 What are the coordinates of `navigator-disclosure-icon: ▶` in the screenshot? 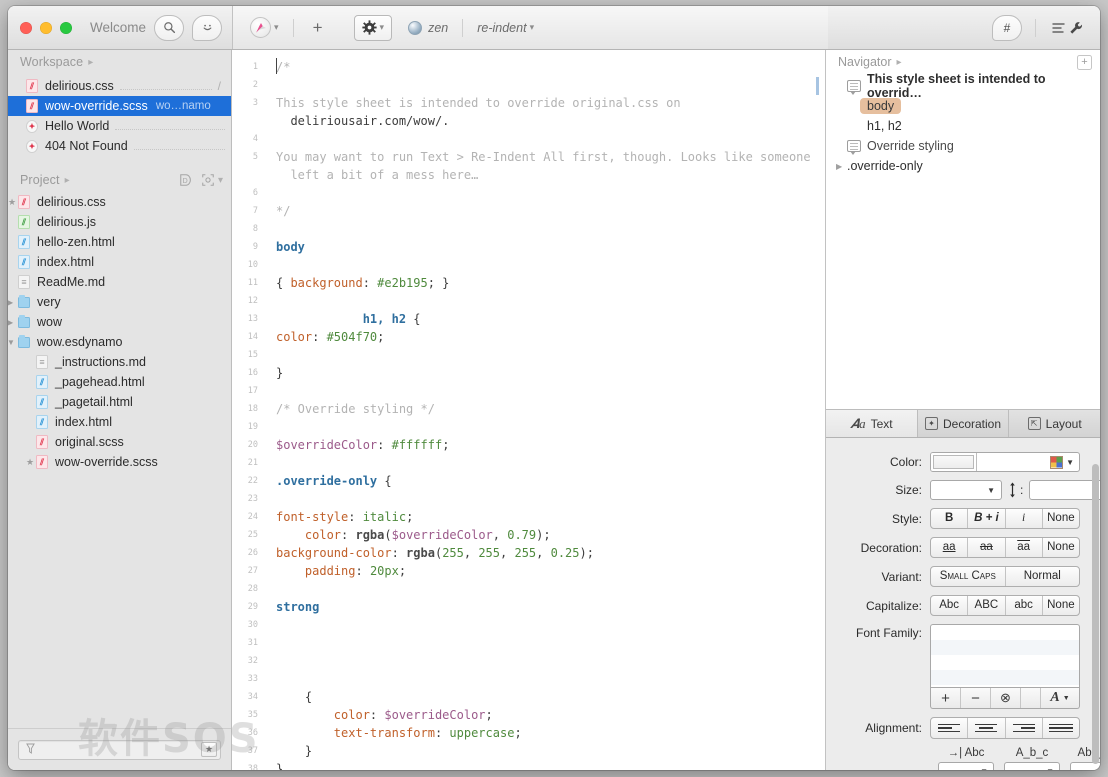 It's located at (841, 166).